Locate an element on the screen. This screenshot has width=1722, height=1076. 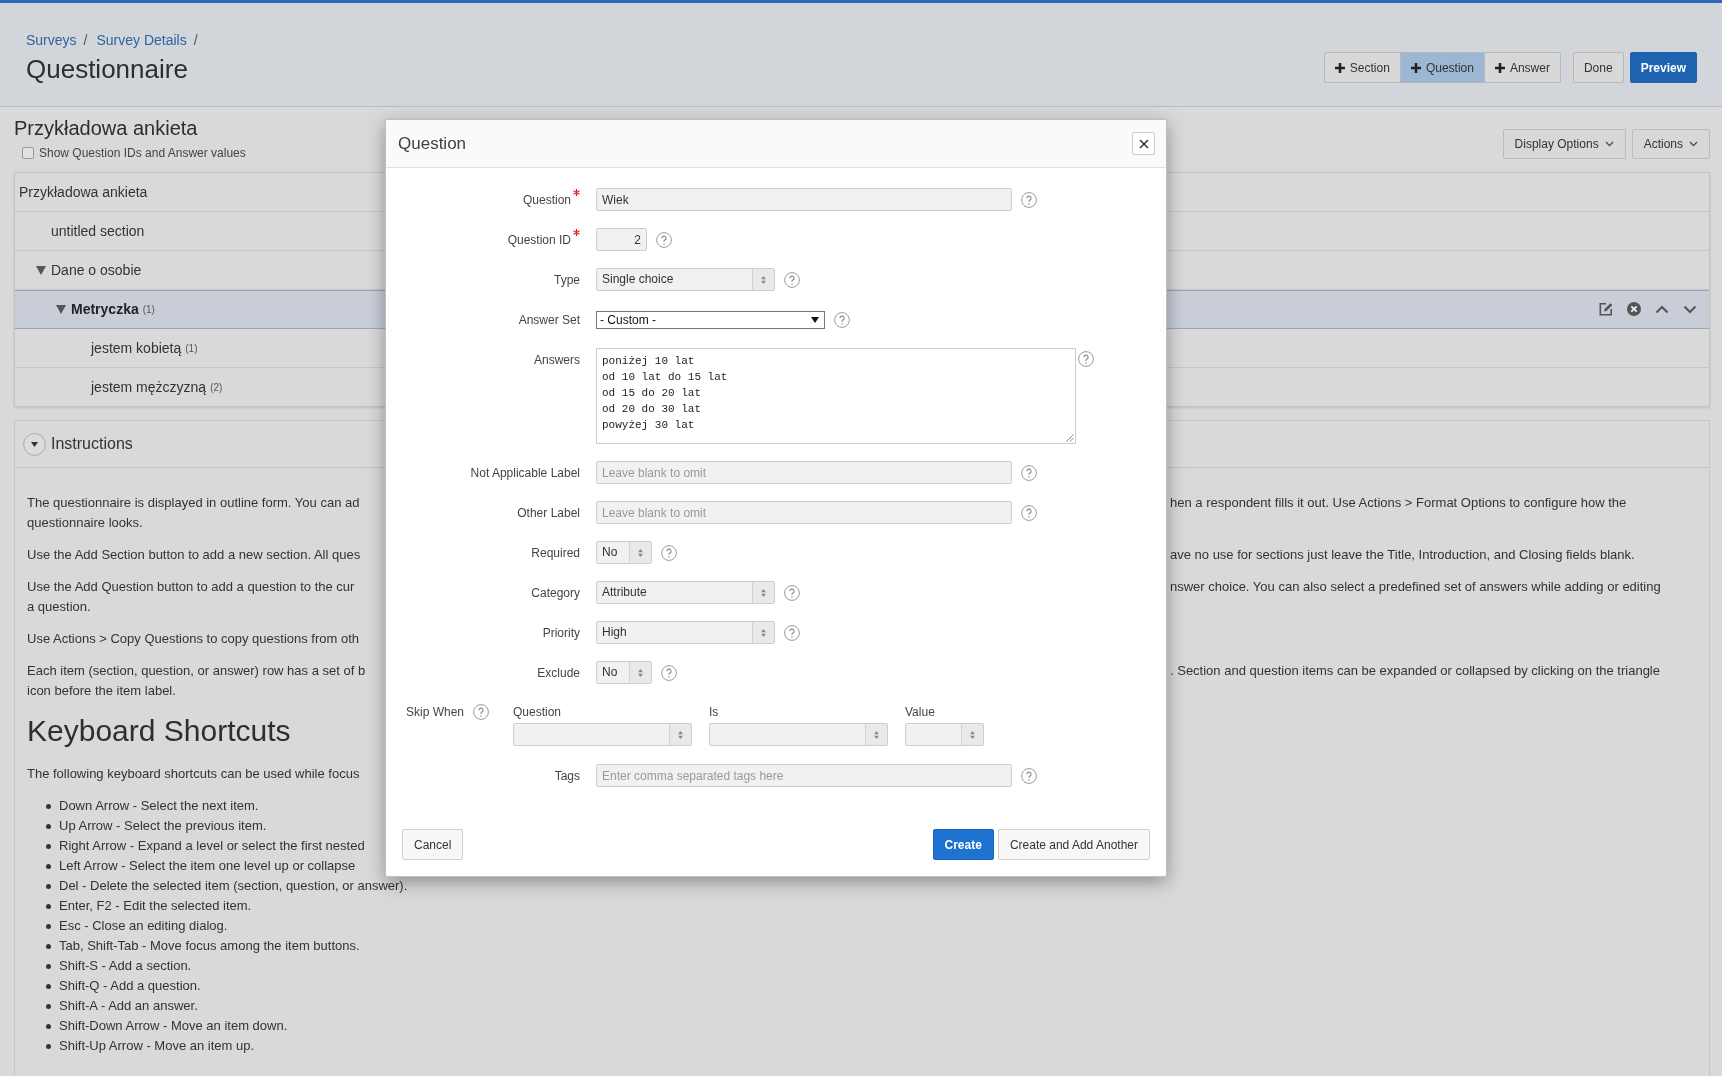
paragraph-text: questionnaire looks. is located at coordinates (85, 523).